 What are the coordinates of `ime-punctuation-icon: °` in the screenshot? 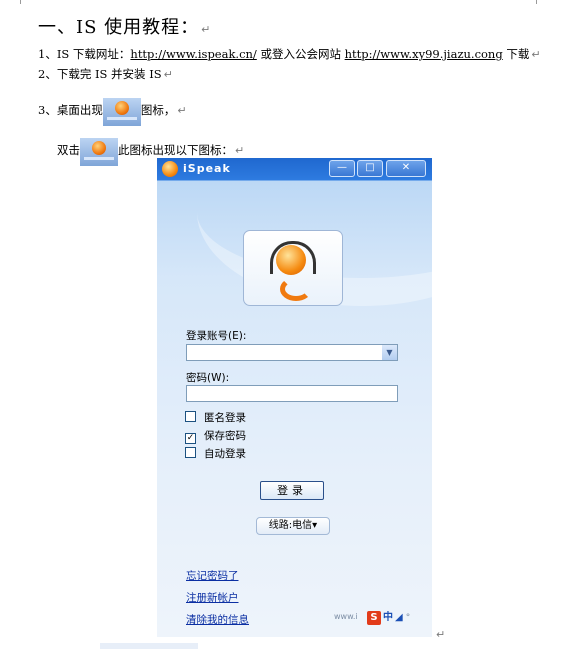 It's located at (408, 618).